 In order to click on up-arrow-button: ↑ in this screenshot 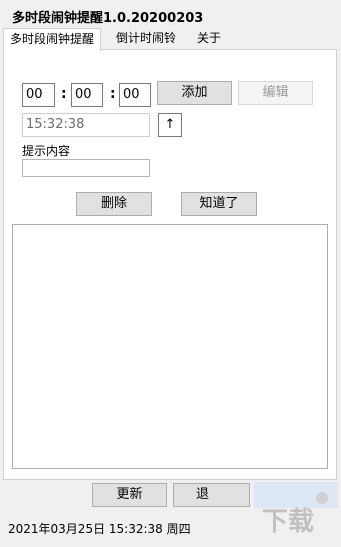, I will do `click(170, 125)`.